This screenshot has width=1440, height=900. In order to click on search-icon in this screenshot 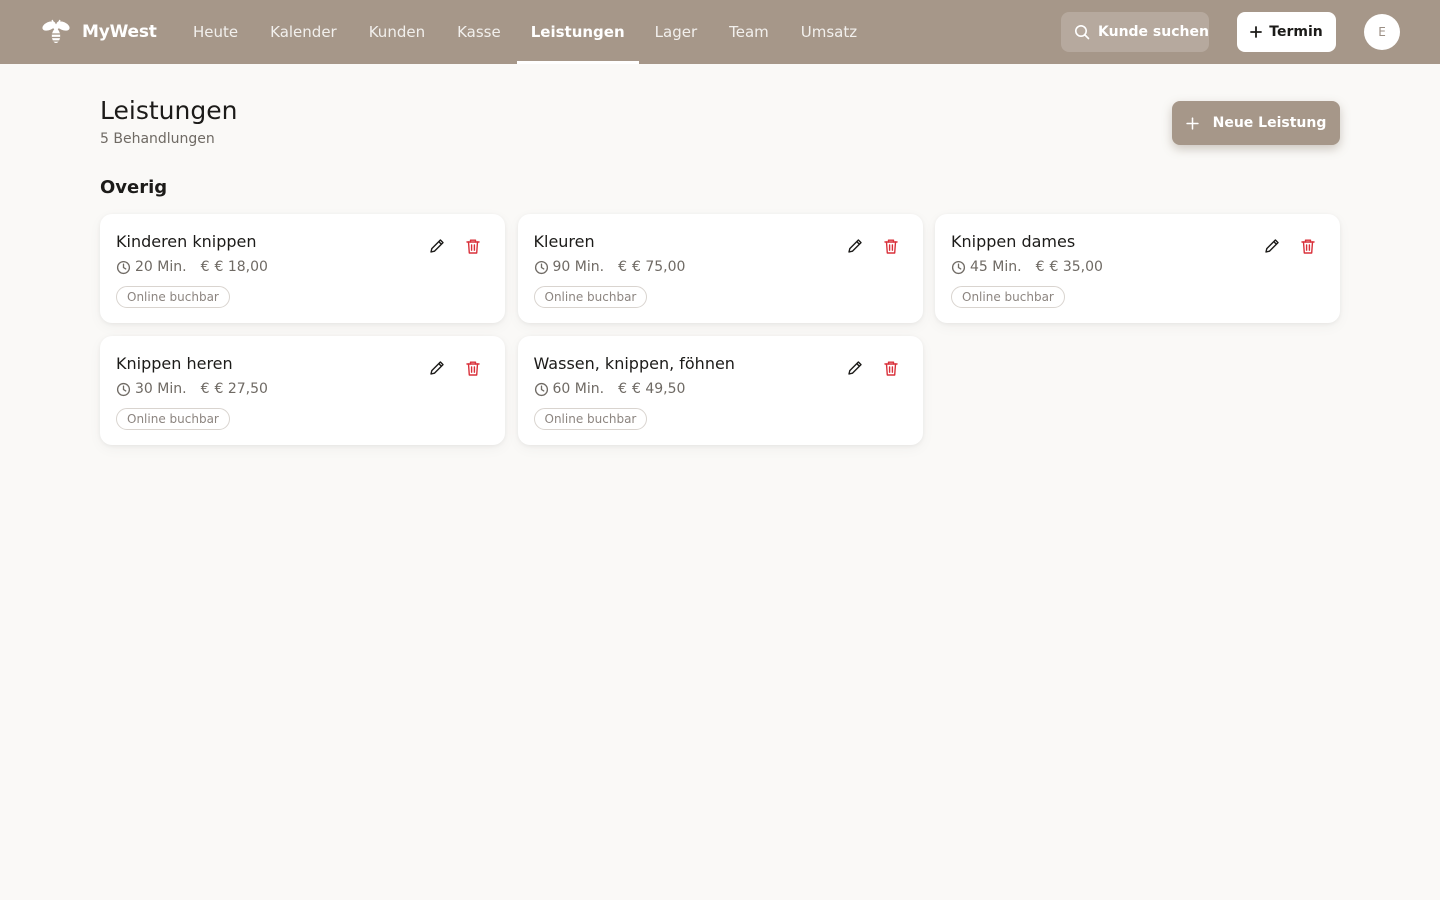, I will do `click(1082, 32)`.